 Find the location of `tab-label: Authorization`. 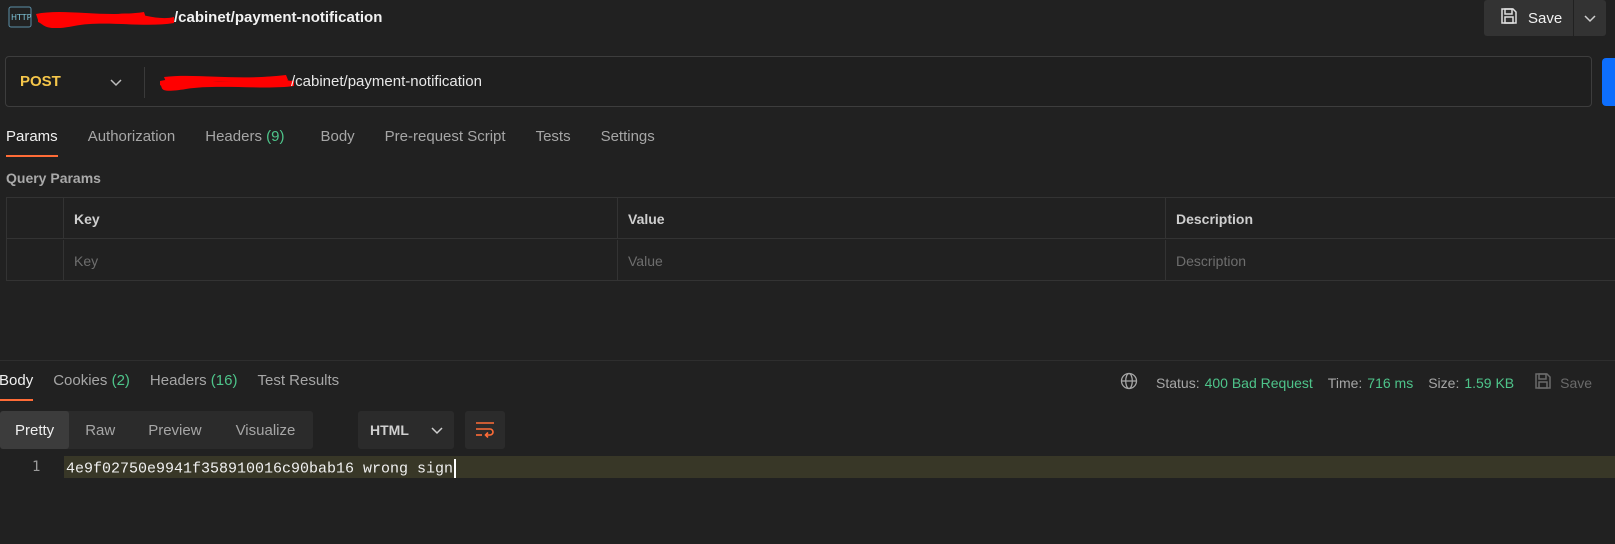

tab-label: Authorization is located at coordinates (131, 136).